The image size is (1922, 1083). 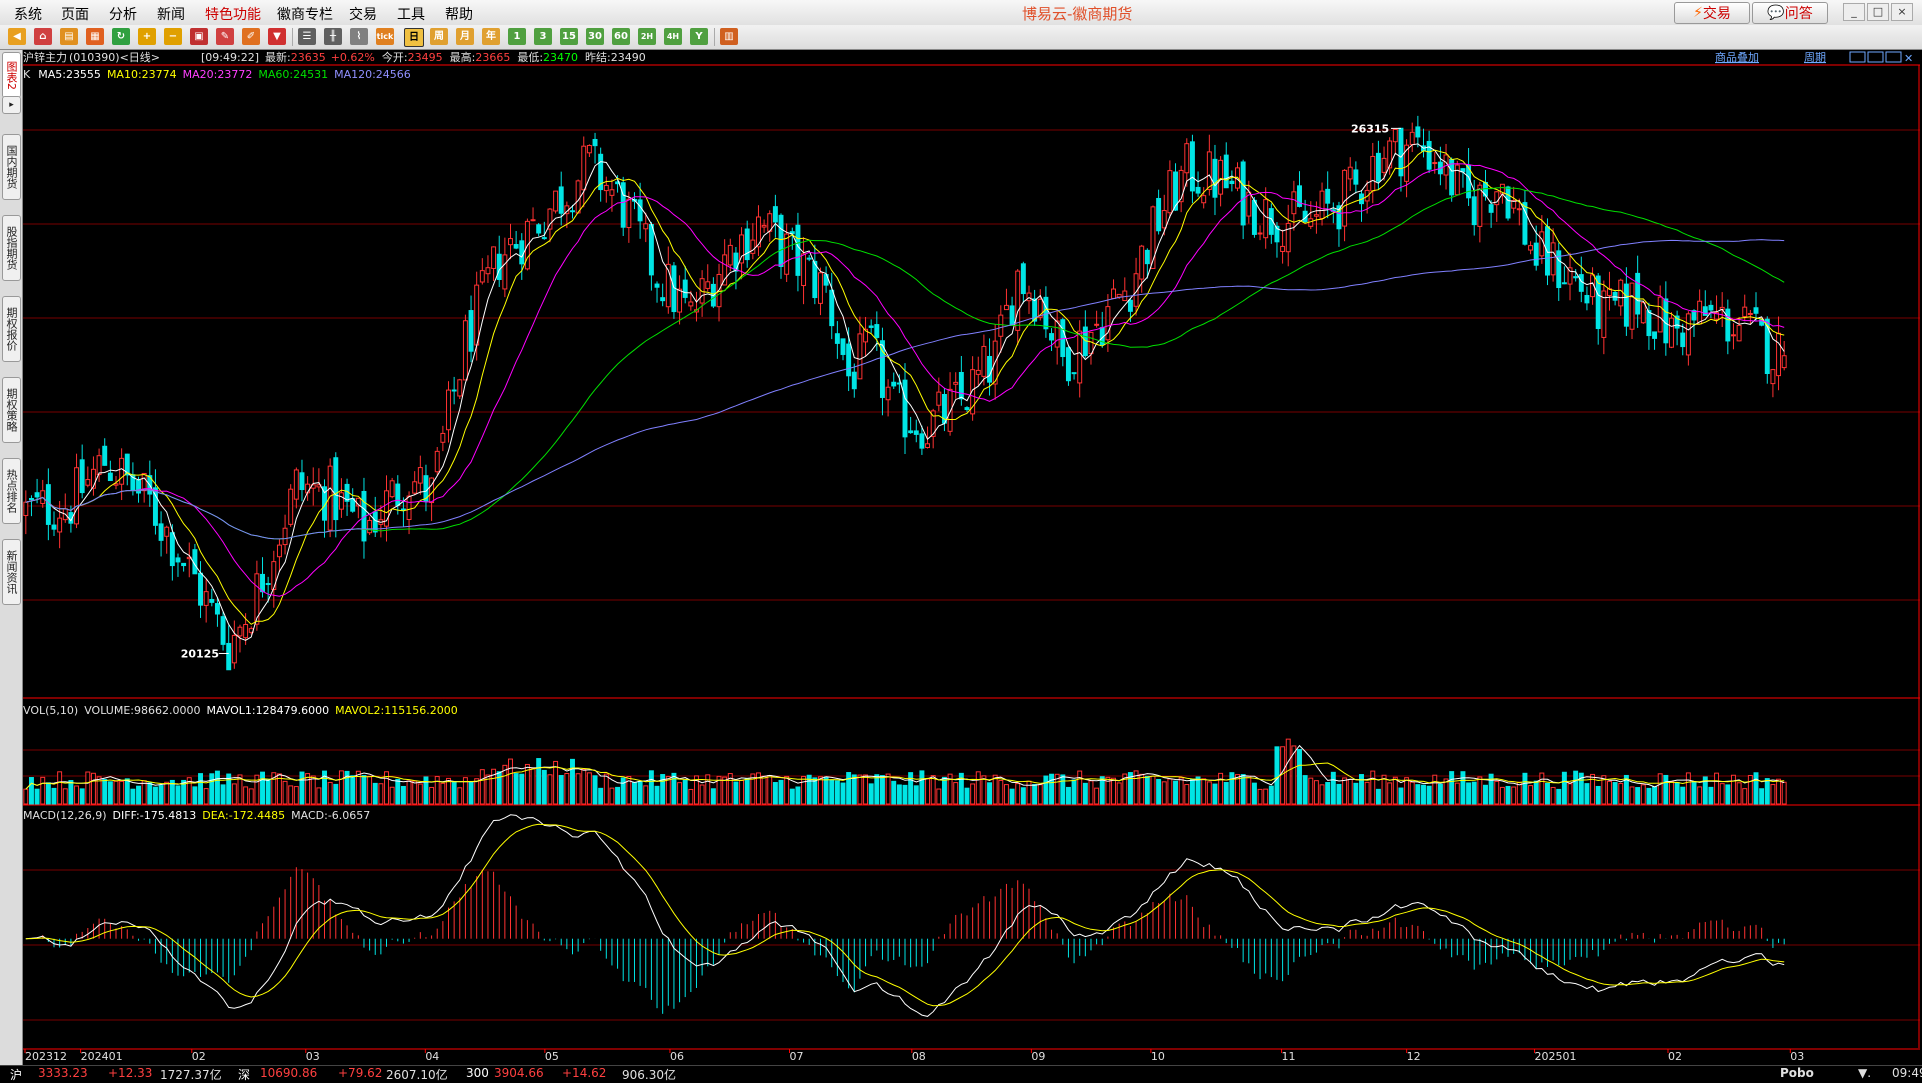 I want to click on maximize-icon: □, so click(x=1878, y=12).